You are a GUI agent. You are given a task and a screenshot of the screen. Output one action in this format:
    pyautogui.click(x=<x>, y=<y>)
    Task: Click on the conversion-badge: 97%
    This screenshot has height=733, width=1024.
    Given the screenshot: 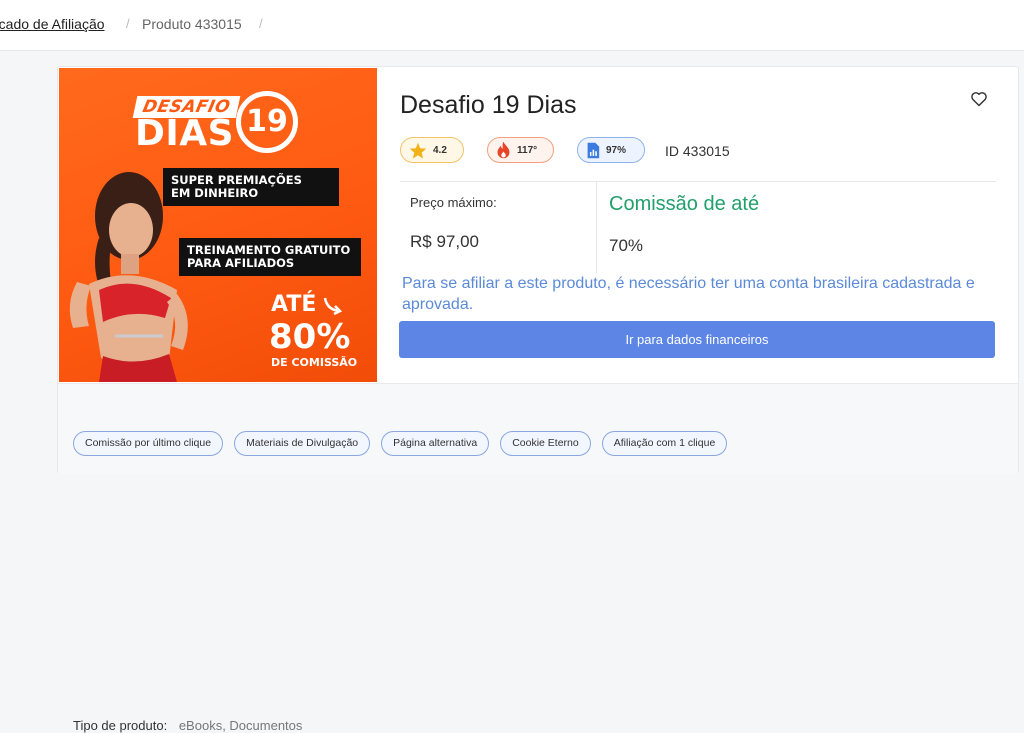 What is the action you would take?
    pyautogui.click(x=611, y=150)
    